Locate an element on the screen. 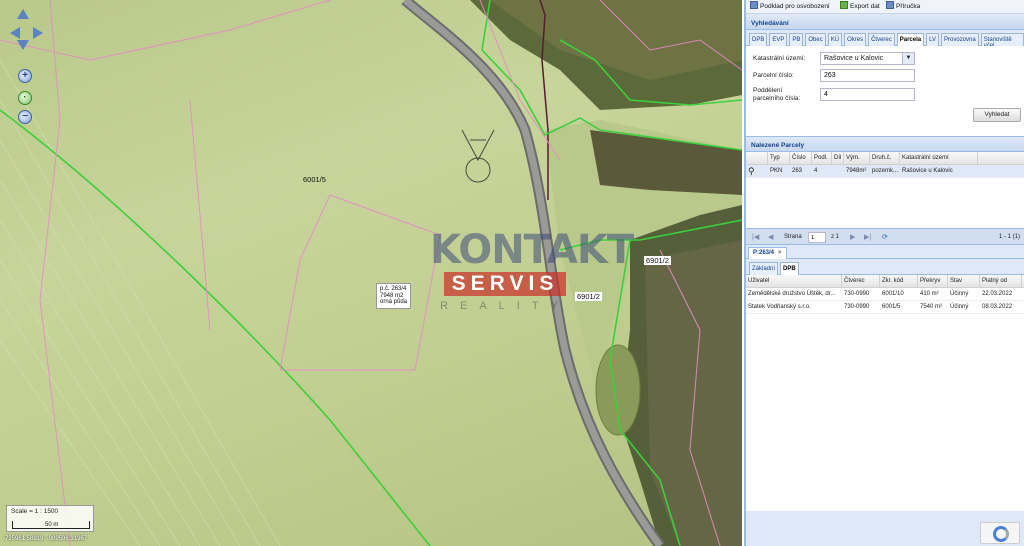 The width and height of the screenshot is (1024, 546). detail-tab-strip: P:263/4 × is located at coordinates (885, 252).